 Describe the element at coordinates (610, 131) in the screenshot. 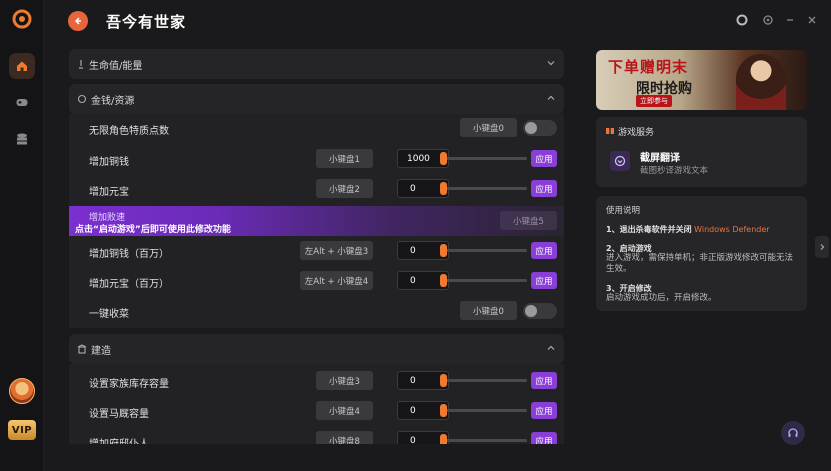

I see `gift-icon` at that location.